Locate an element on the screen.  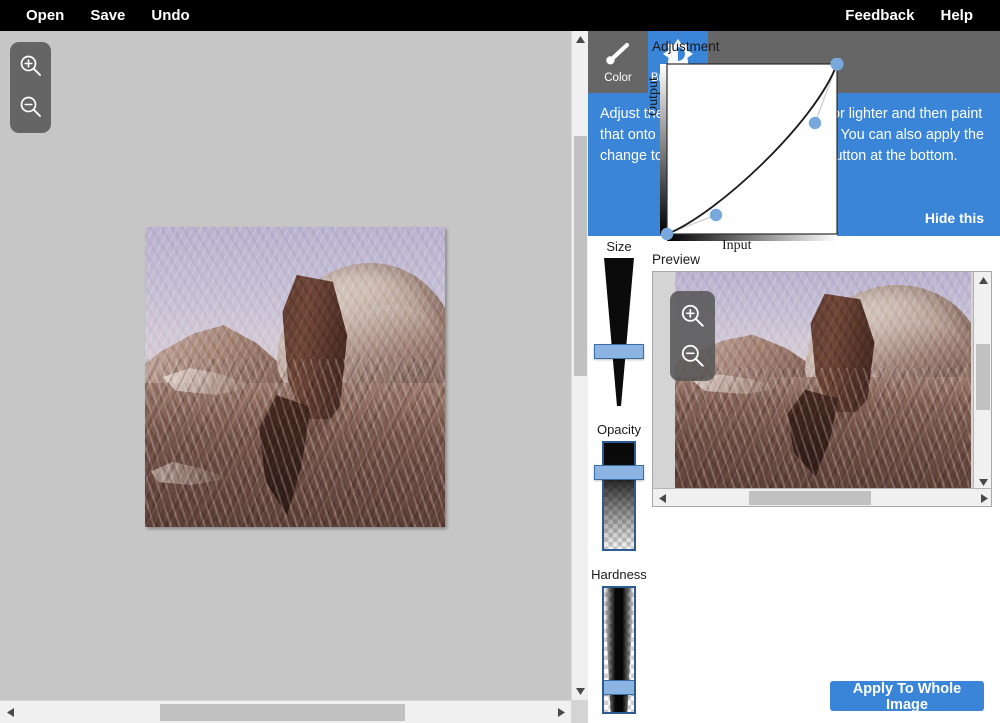
preview-scroll-left-button is located at coordinates (662, 497).